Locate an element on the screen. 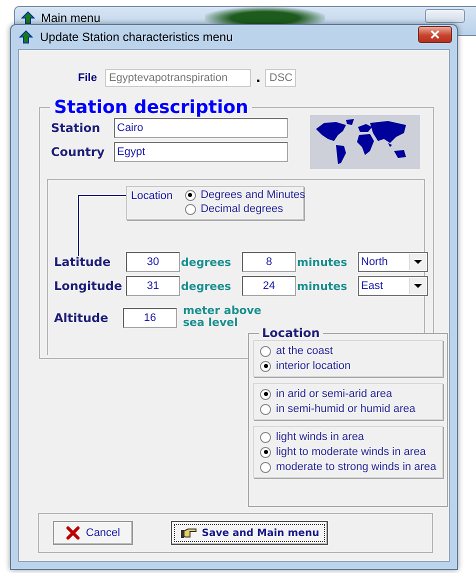 Image resolution: width=476 pixels, height=573 pixels. country-field: Egypt is located at coordinates (201, 152).